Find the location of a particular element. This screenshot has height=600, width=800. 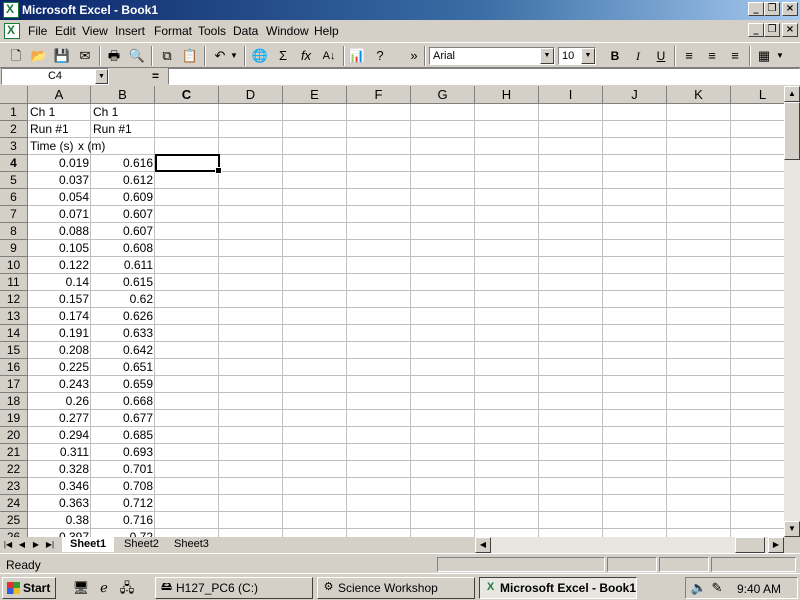

align-center-icon: ≡ is located at coordinates (712, 56).